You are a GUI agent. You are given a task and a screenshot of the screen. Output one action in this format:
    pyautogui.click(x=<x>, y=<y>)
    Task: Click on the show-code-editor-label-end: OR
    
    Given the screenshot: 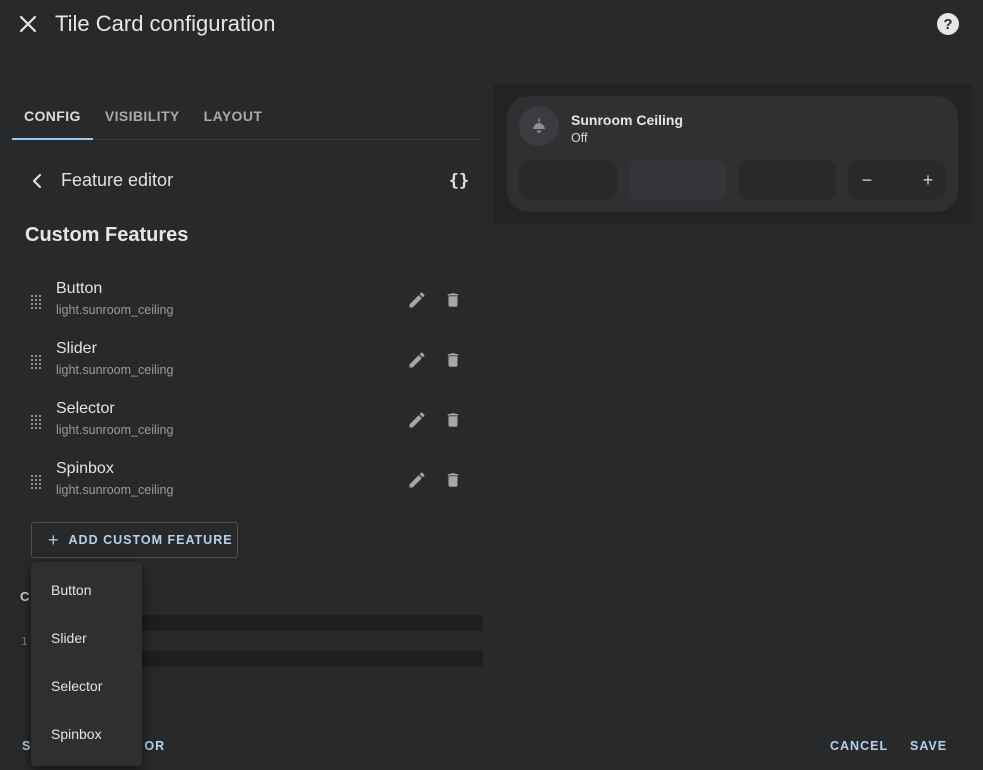 What is the action you would take?
    pyautogui.click(x=155, y=746)
    